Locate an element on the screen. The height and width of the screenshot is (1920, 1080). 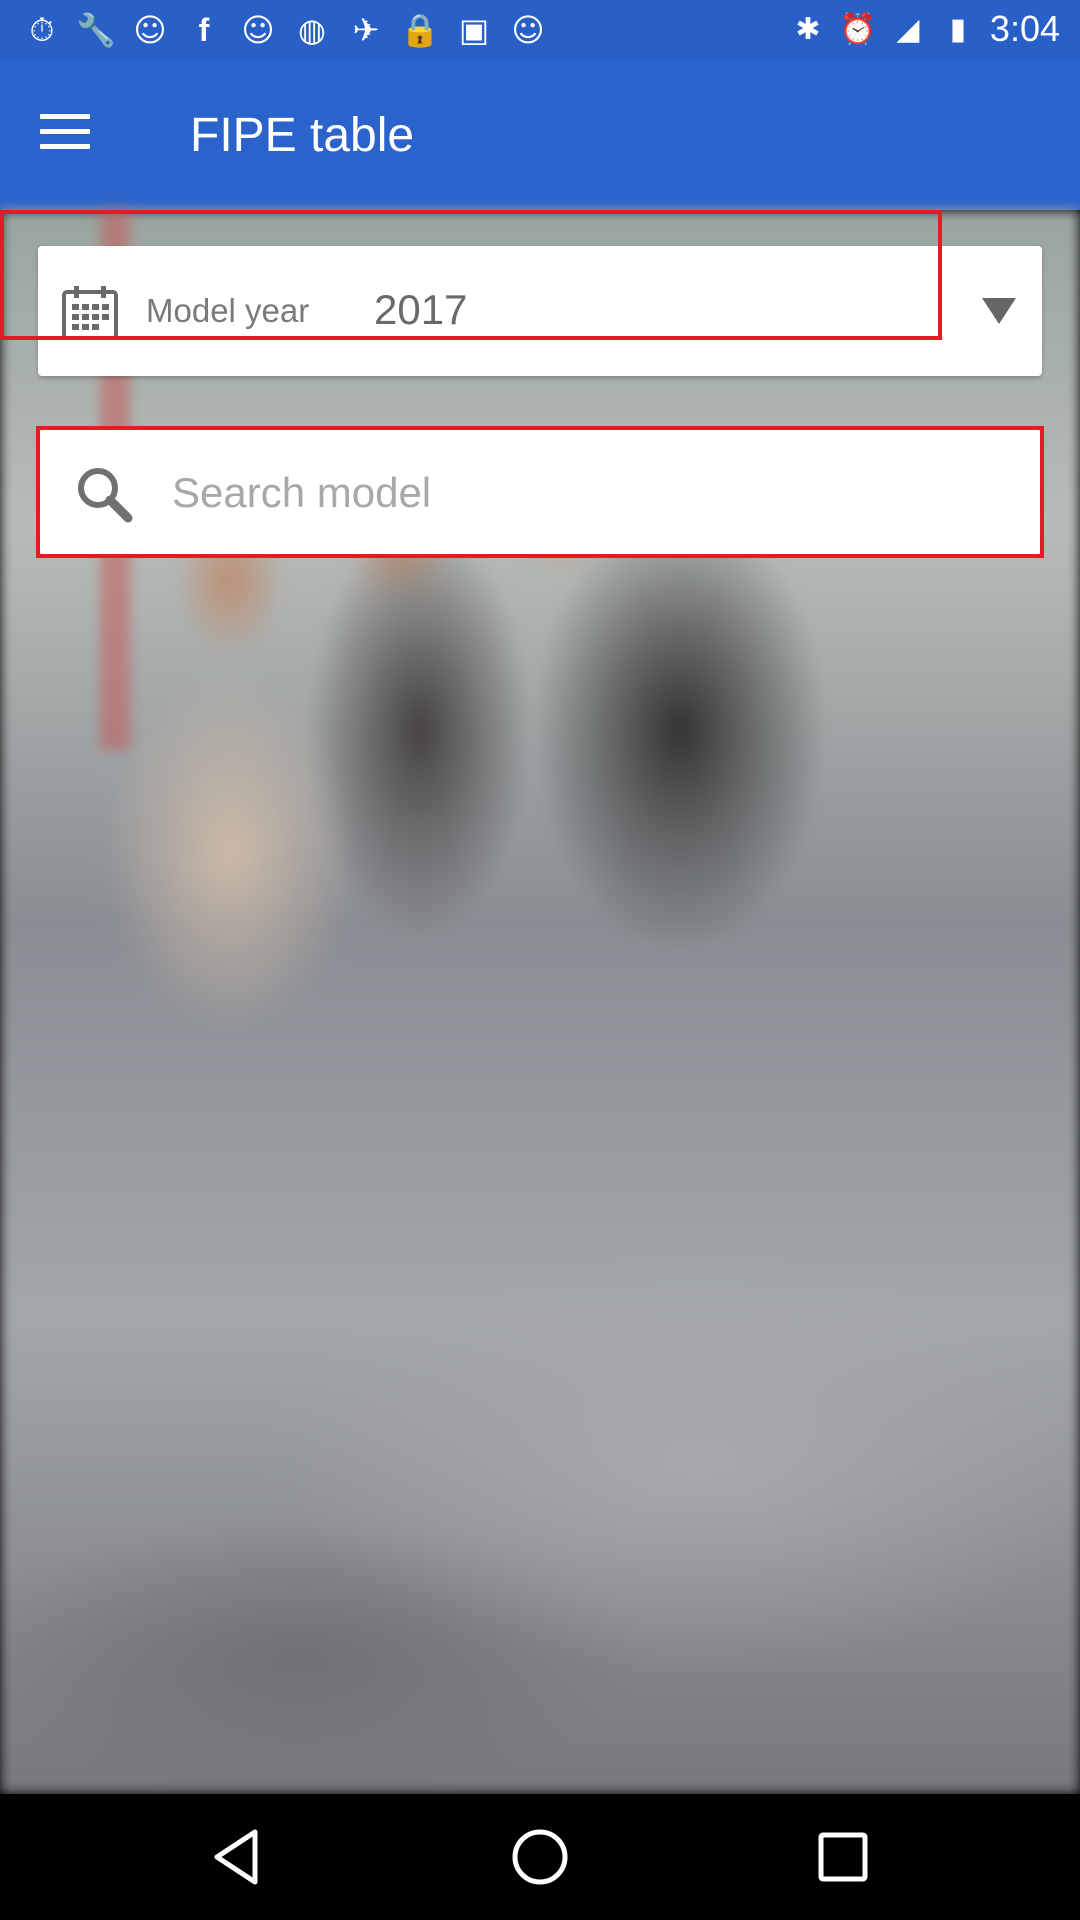
app-bar: FIPE table is located at coordinates (540, 136).